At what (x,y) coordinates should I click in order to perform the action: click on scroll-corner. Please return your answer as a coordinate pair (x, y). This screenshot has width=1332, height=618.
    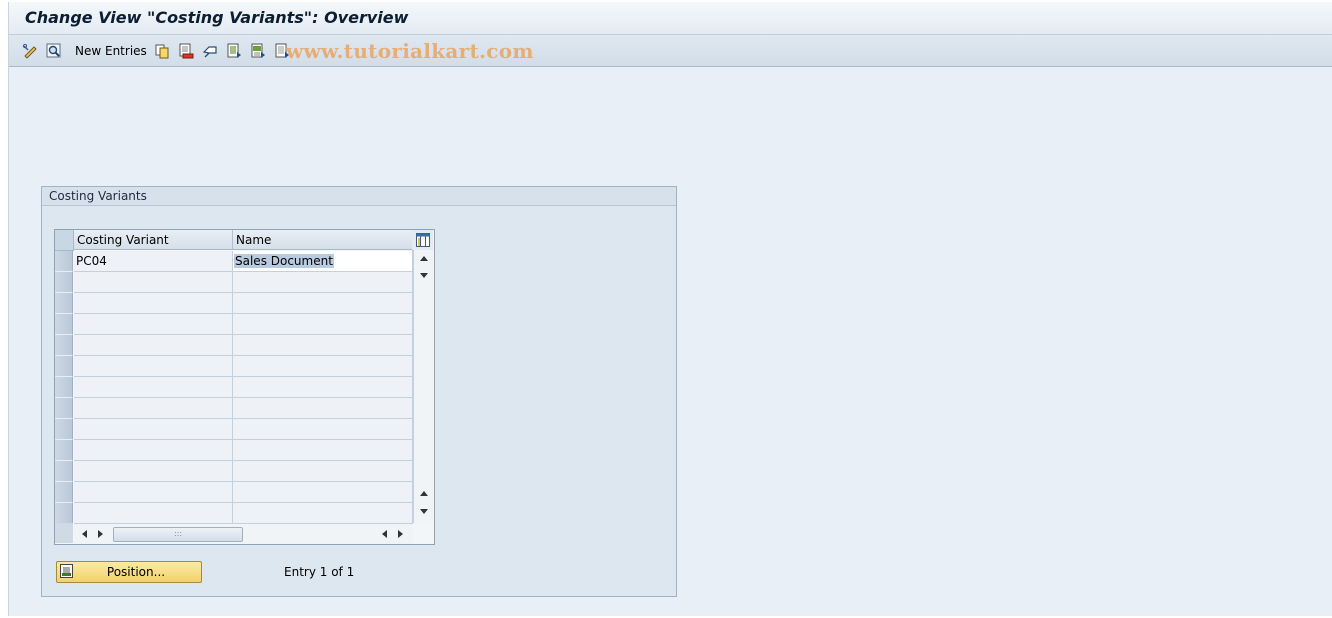
    Looking at the image, I should click on (64, 533).